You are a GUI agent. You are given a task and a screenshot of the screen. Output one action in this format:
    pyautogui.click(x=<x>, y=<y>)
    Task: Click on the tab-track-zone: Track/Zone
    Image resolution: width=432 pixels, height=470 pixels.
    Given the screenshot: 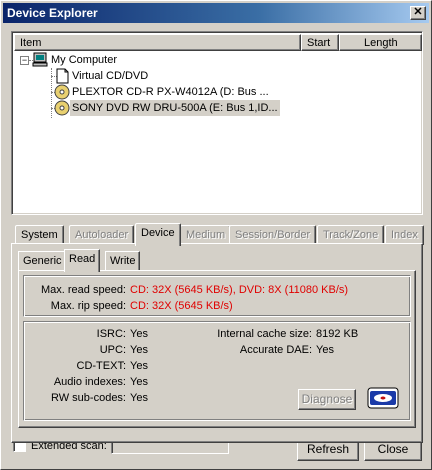 What is the action you would take?
    pyautogui.click(x=351, y=235)
    